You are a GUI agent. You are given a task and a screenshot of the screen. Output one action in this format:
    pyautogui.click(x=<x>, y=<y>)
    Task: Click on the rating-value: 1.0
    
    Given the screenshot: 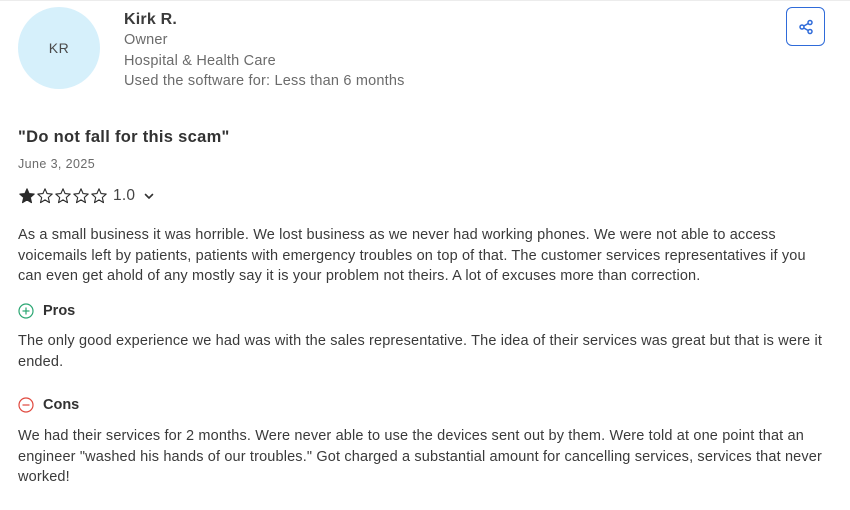 What is the action you would take?
    pyautogui.click(x=124, y=195)
    